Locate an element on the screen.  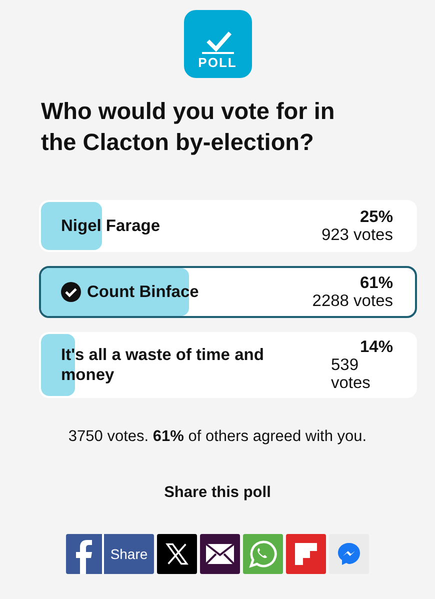
vote-count: 923 votes is located at coordinates (357, 235).